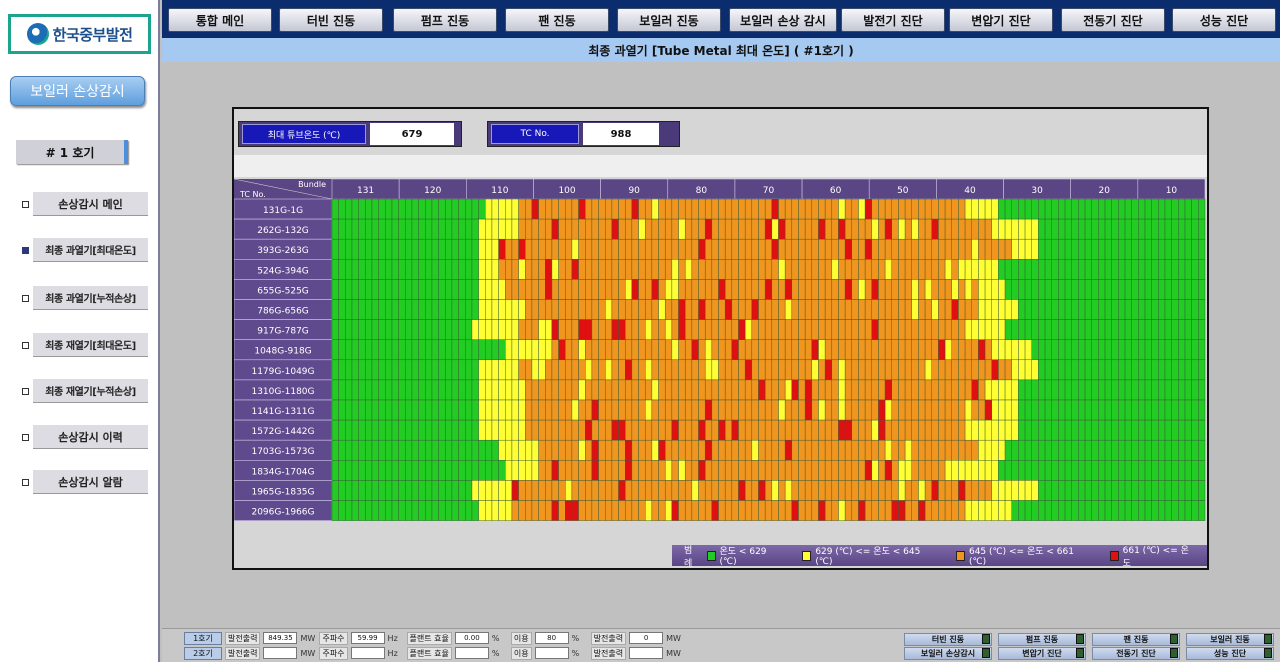 The width and height of the screenshot is (1280, 662). What do you see at coordinates (72, 152) in the screenshot?
I see `unit-selector: # 1 호기` at bounding box center [72, 152].